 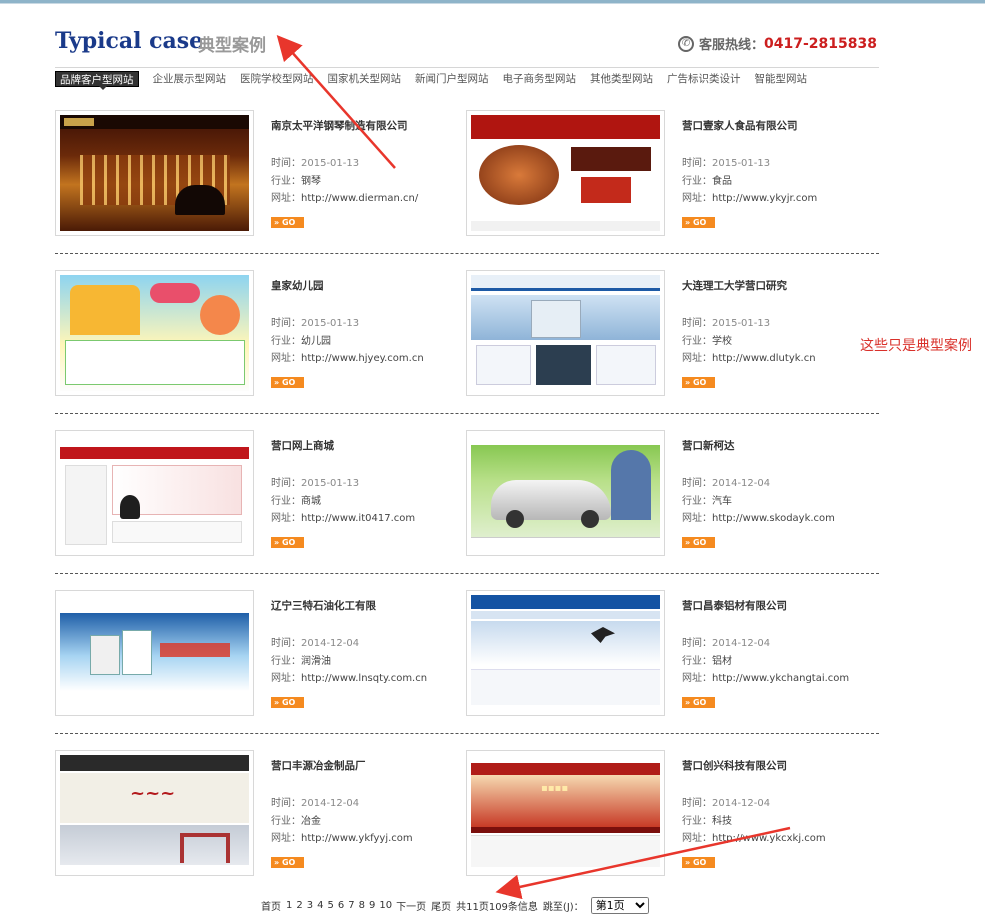 I want to click on case-date: 2014-12-04, so click(x=330, y=643).